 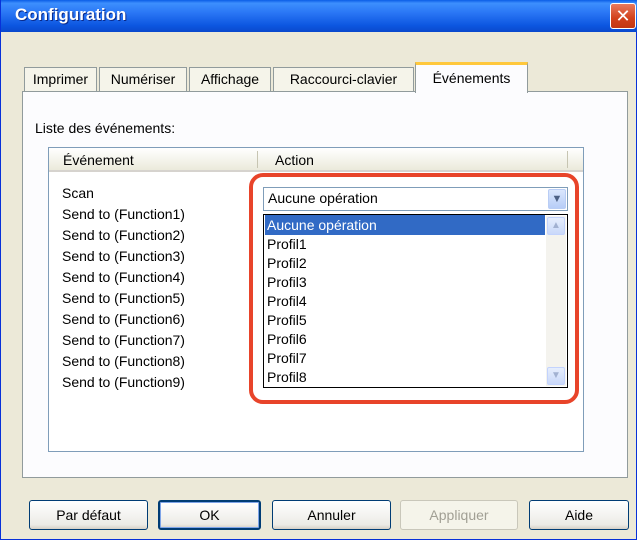 I want to click on help-button: Aide, so click(x=579, y=515).